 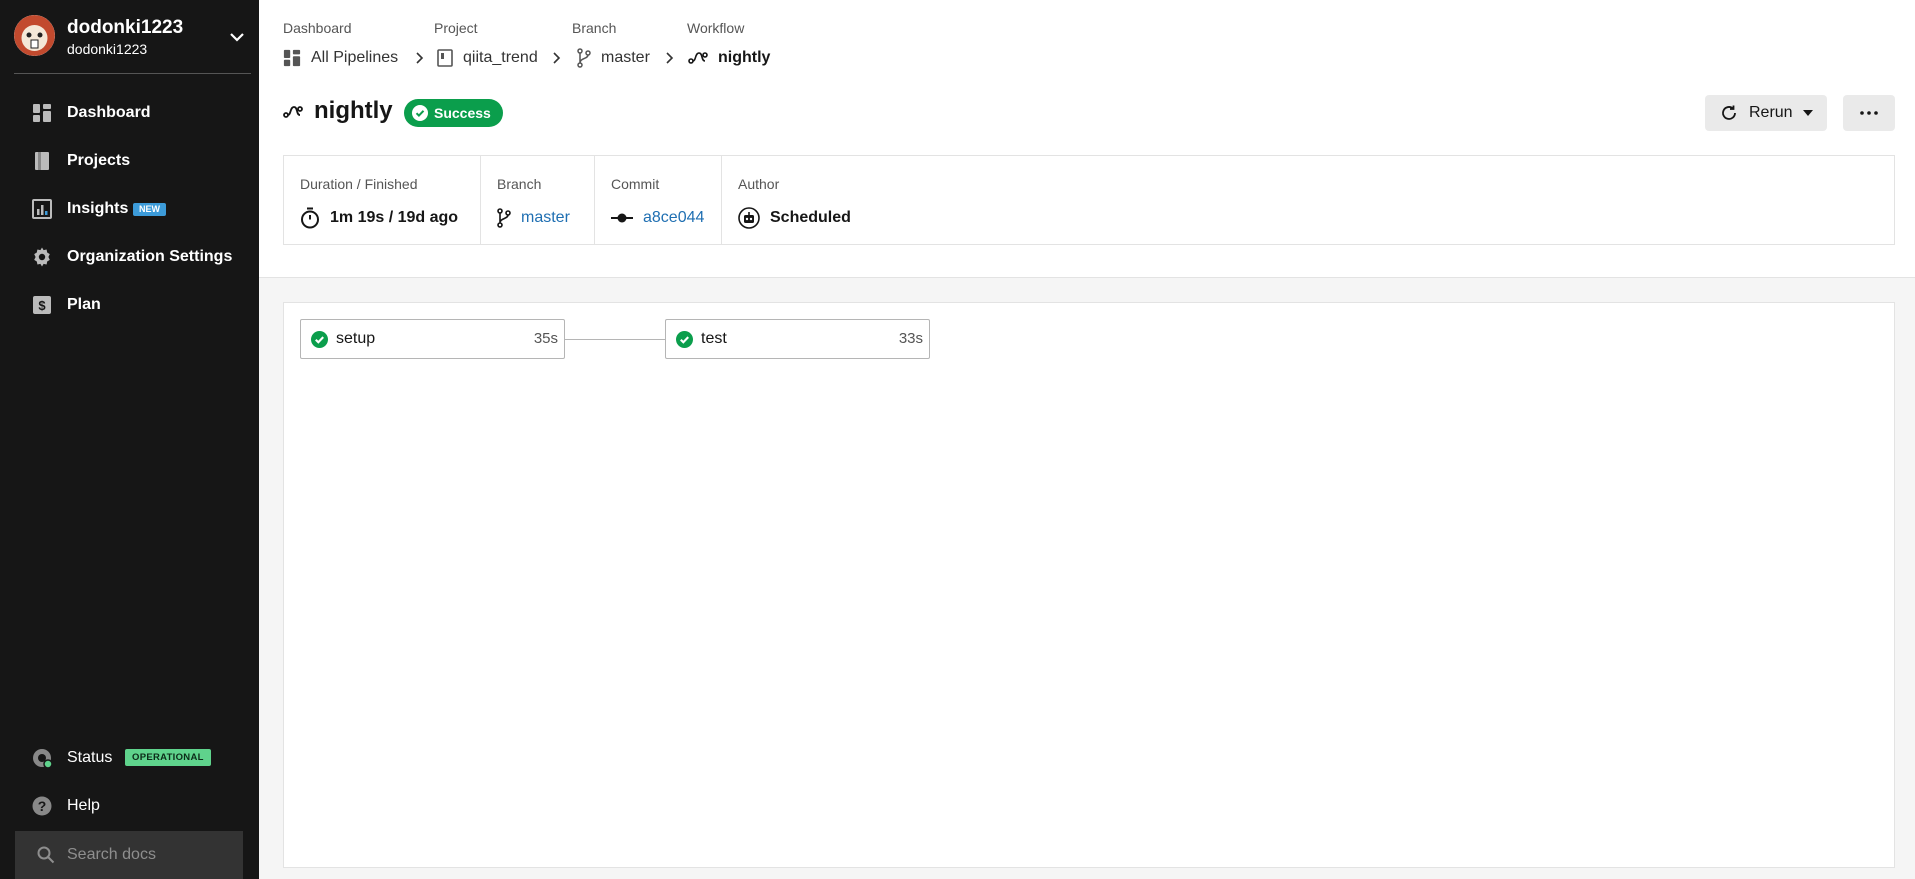 I want to click on status-badge: Success, so click(x=453, y=113).